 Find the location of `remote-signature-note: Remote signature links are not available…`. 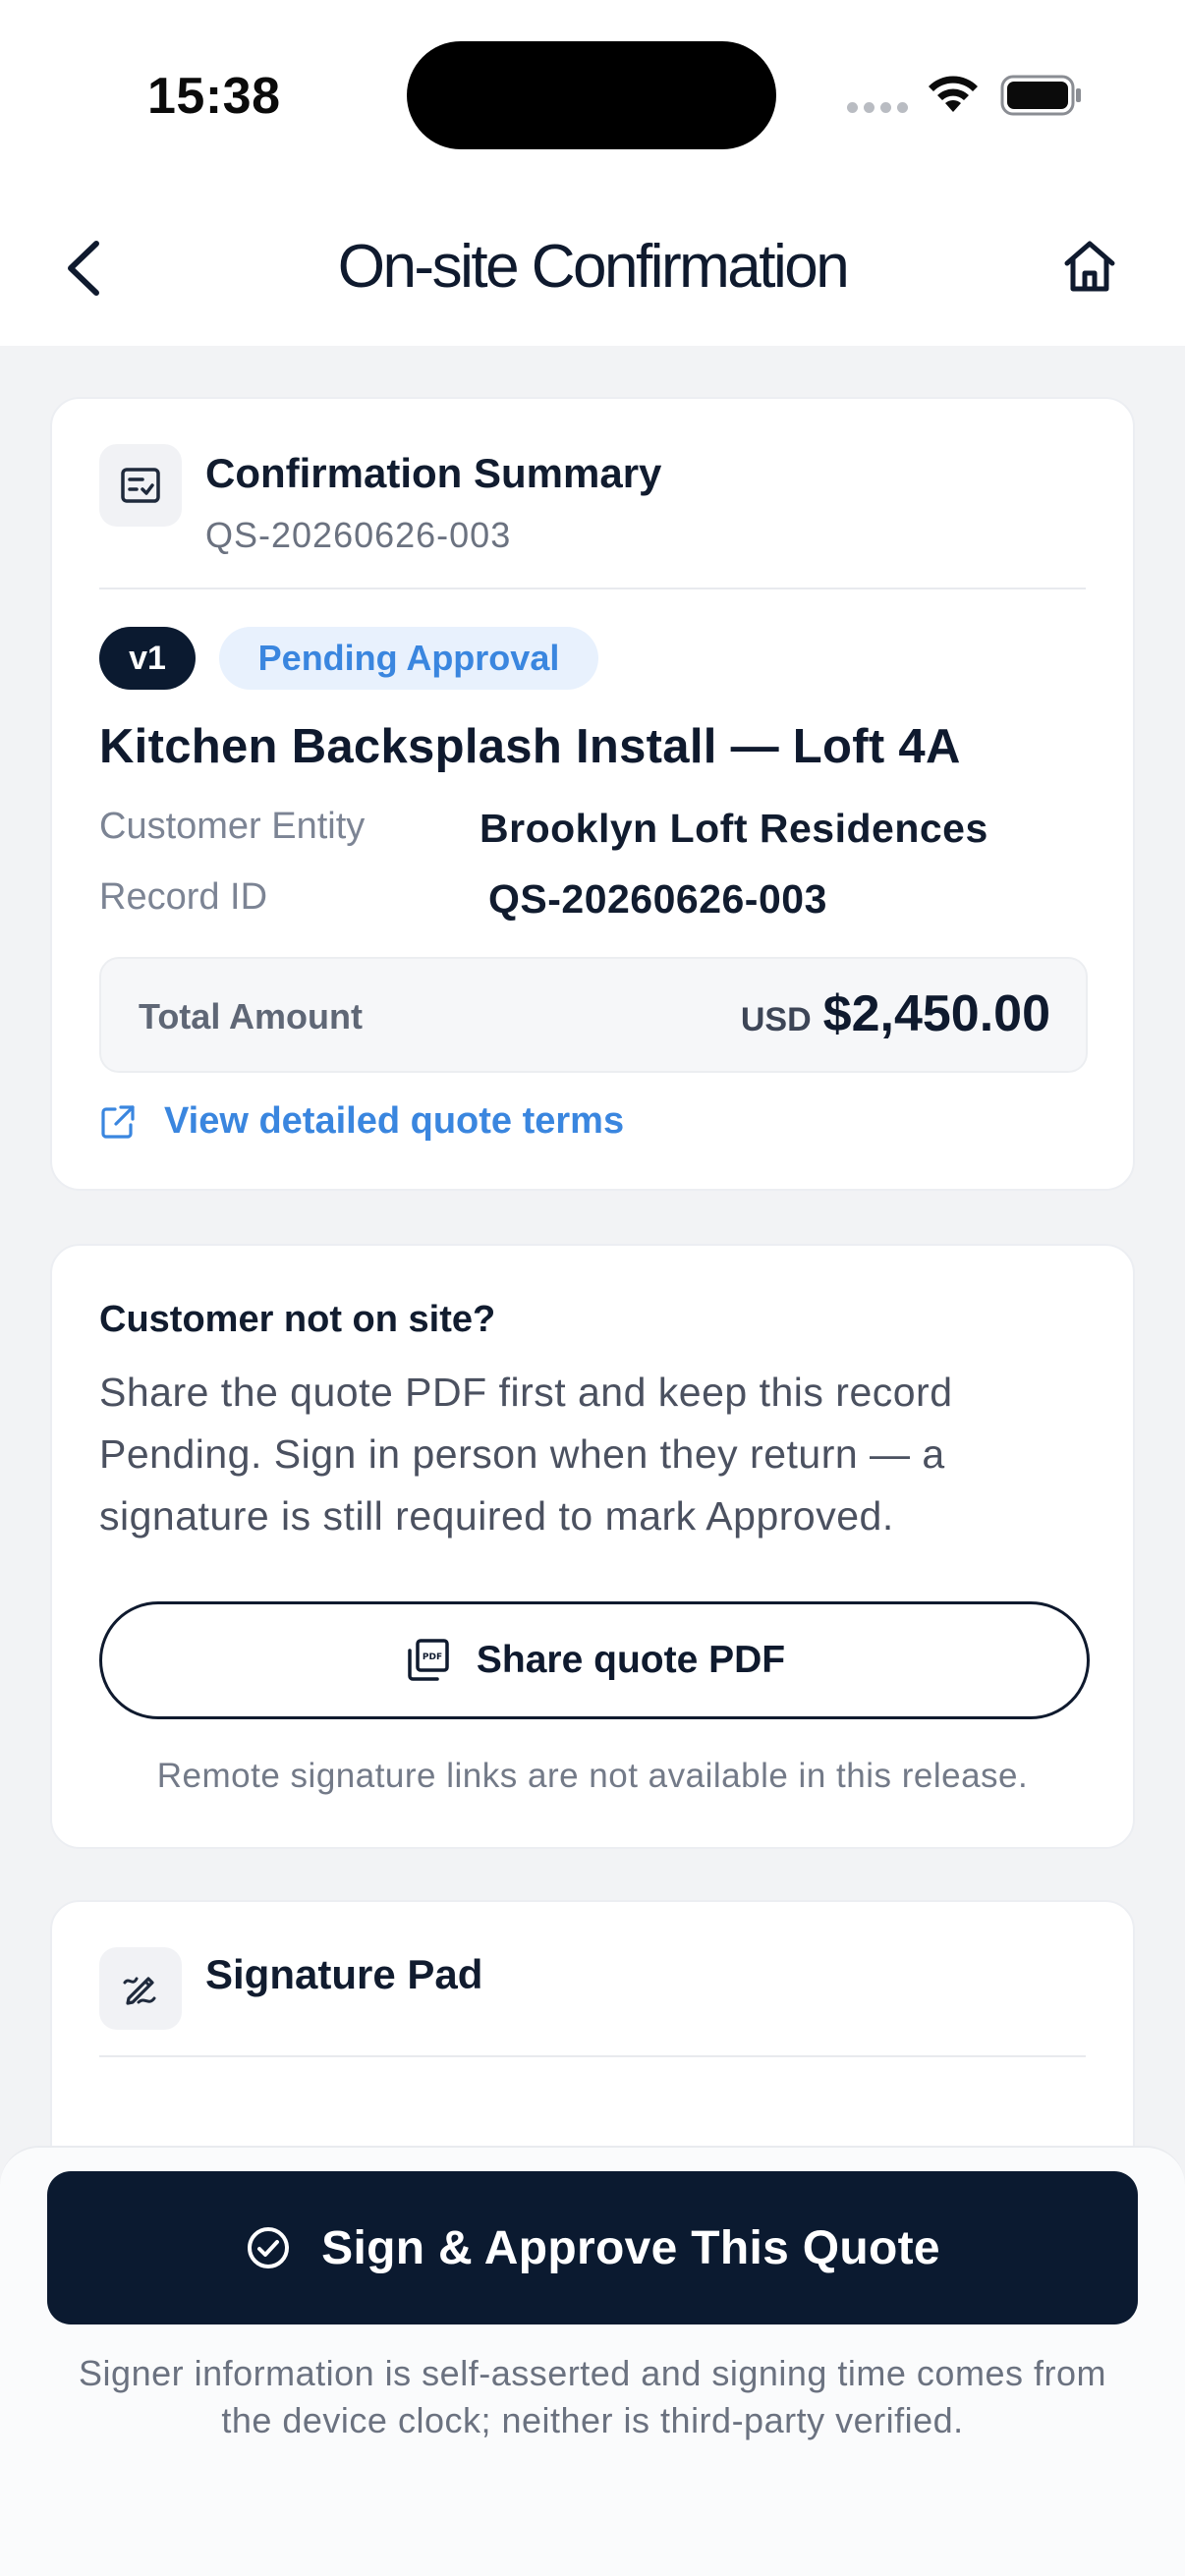

remote-signature-note: Remote signature links are not available… is located at coordinates (592, 1776).